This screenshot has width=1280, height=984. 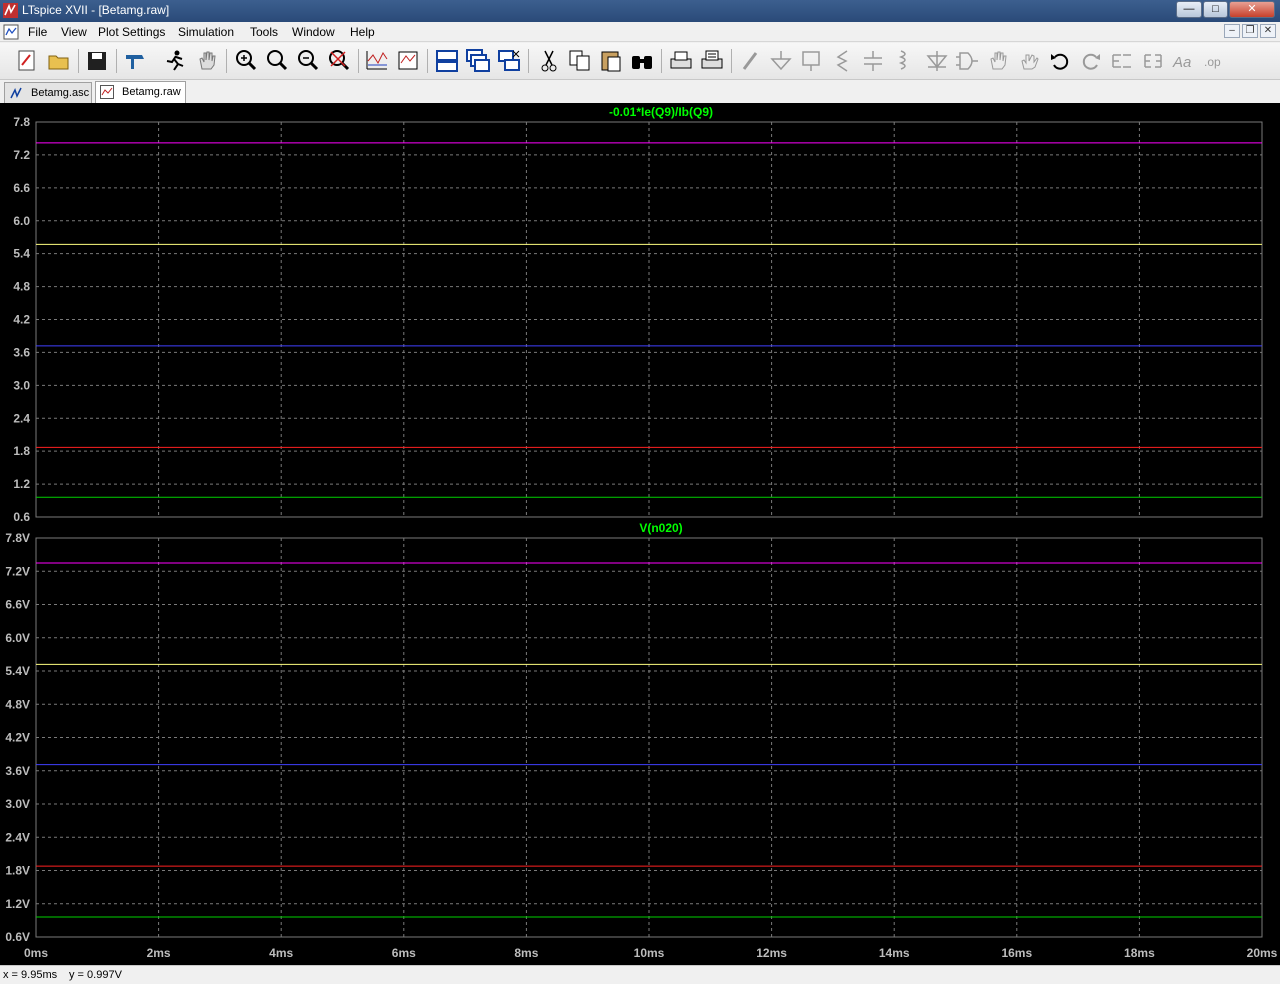 What do you see at coordinates (60, 93) in the screenshot?
I see `tab-label: Betamg.asc` at bounding box center [60, 93].